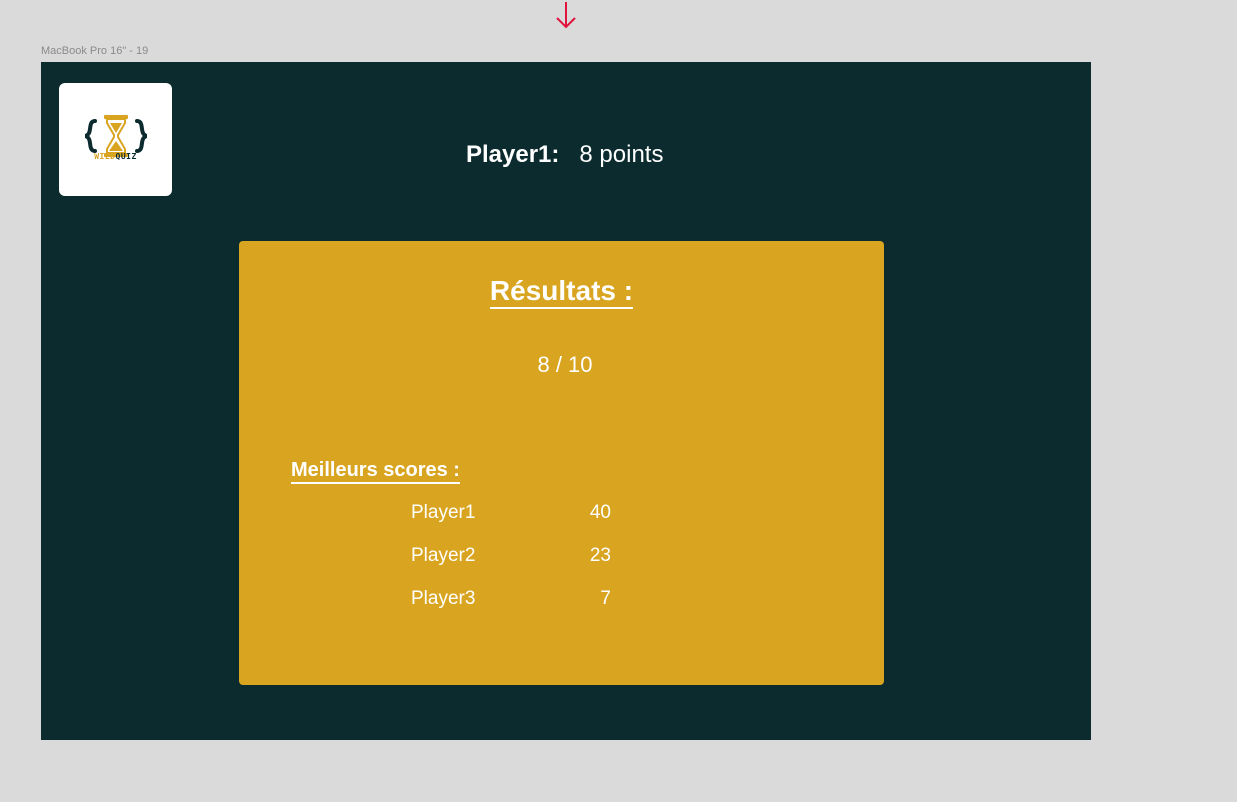  I want to click on frame-label: MacBook Pro 16" - 19, so click(95, 51).